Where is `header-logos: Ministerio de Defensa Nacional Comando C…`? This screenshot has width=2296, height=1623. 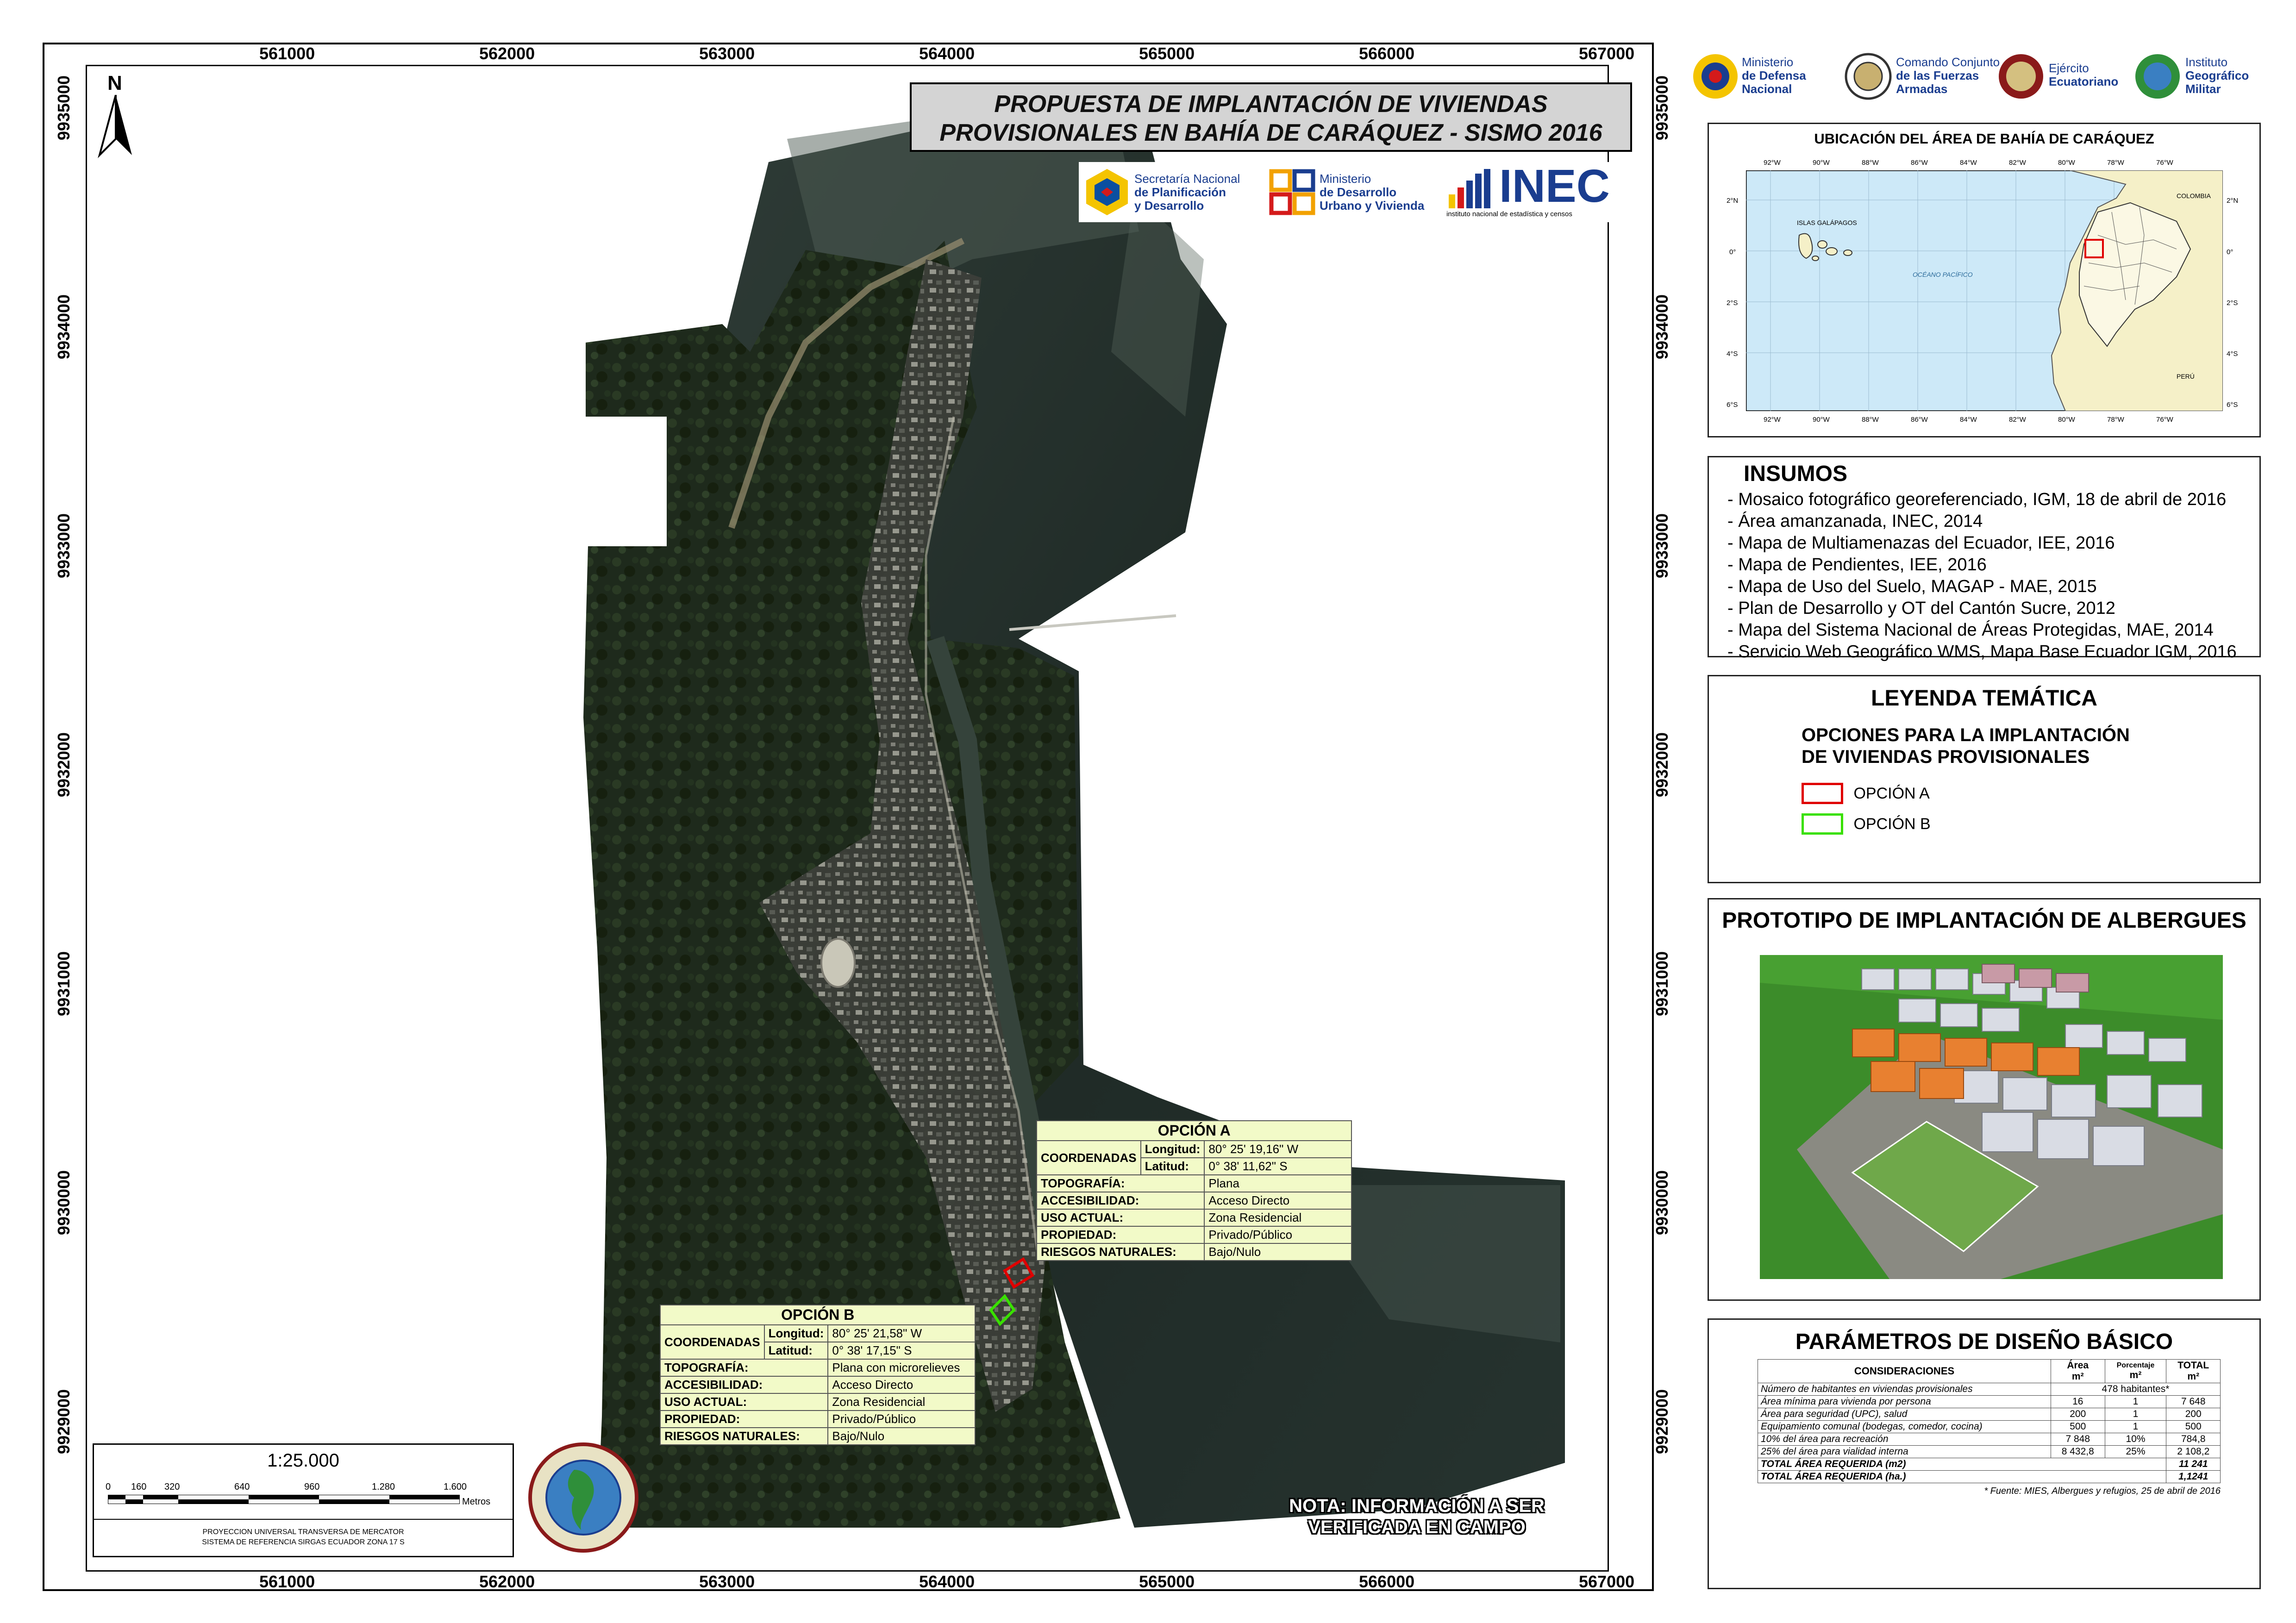
header-logos: Ministerio de Defensa Nacional Comando C… is located at coordinates (1979, 79).